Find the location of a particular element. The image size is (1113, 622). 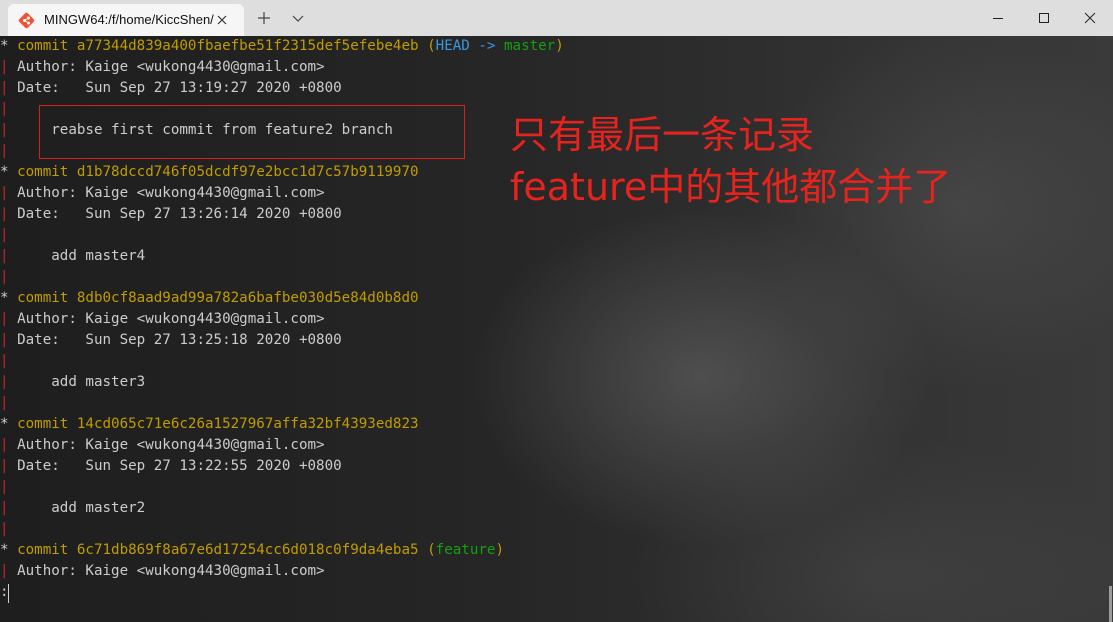

commit-hash: d1b78dccd746f05dcdf97e2bcc1d7c57b9119970 is located at coordinates (247, 172).